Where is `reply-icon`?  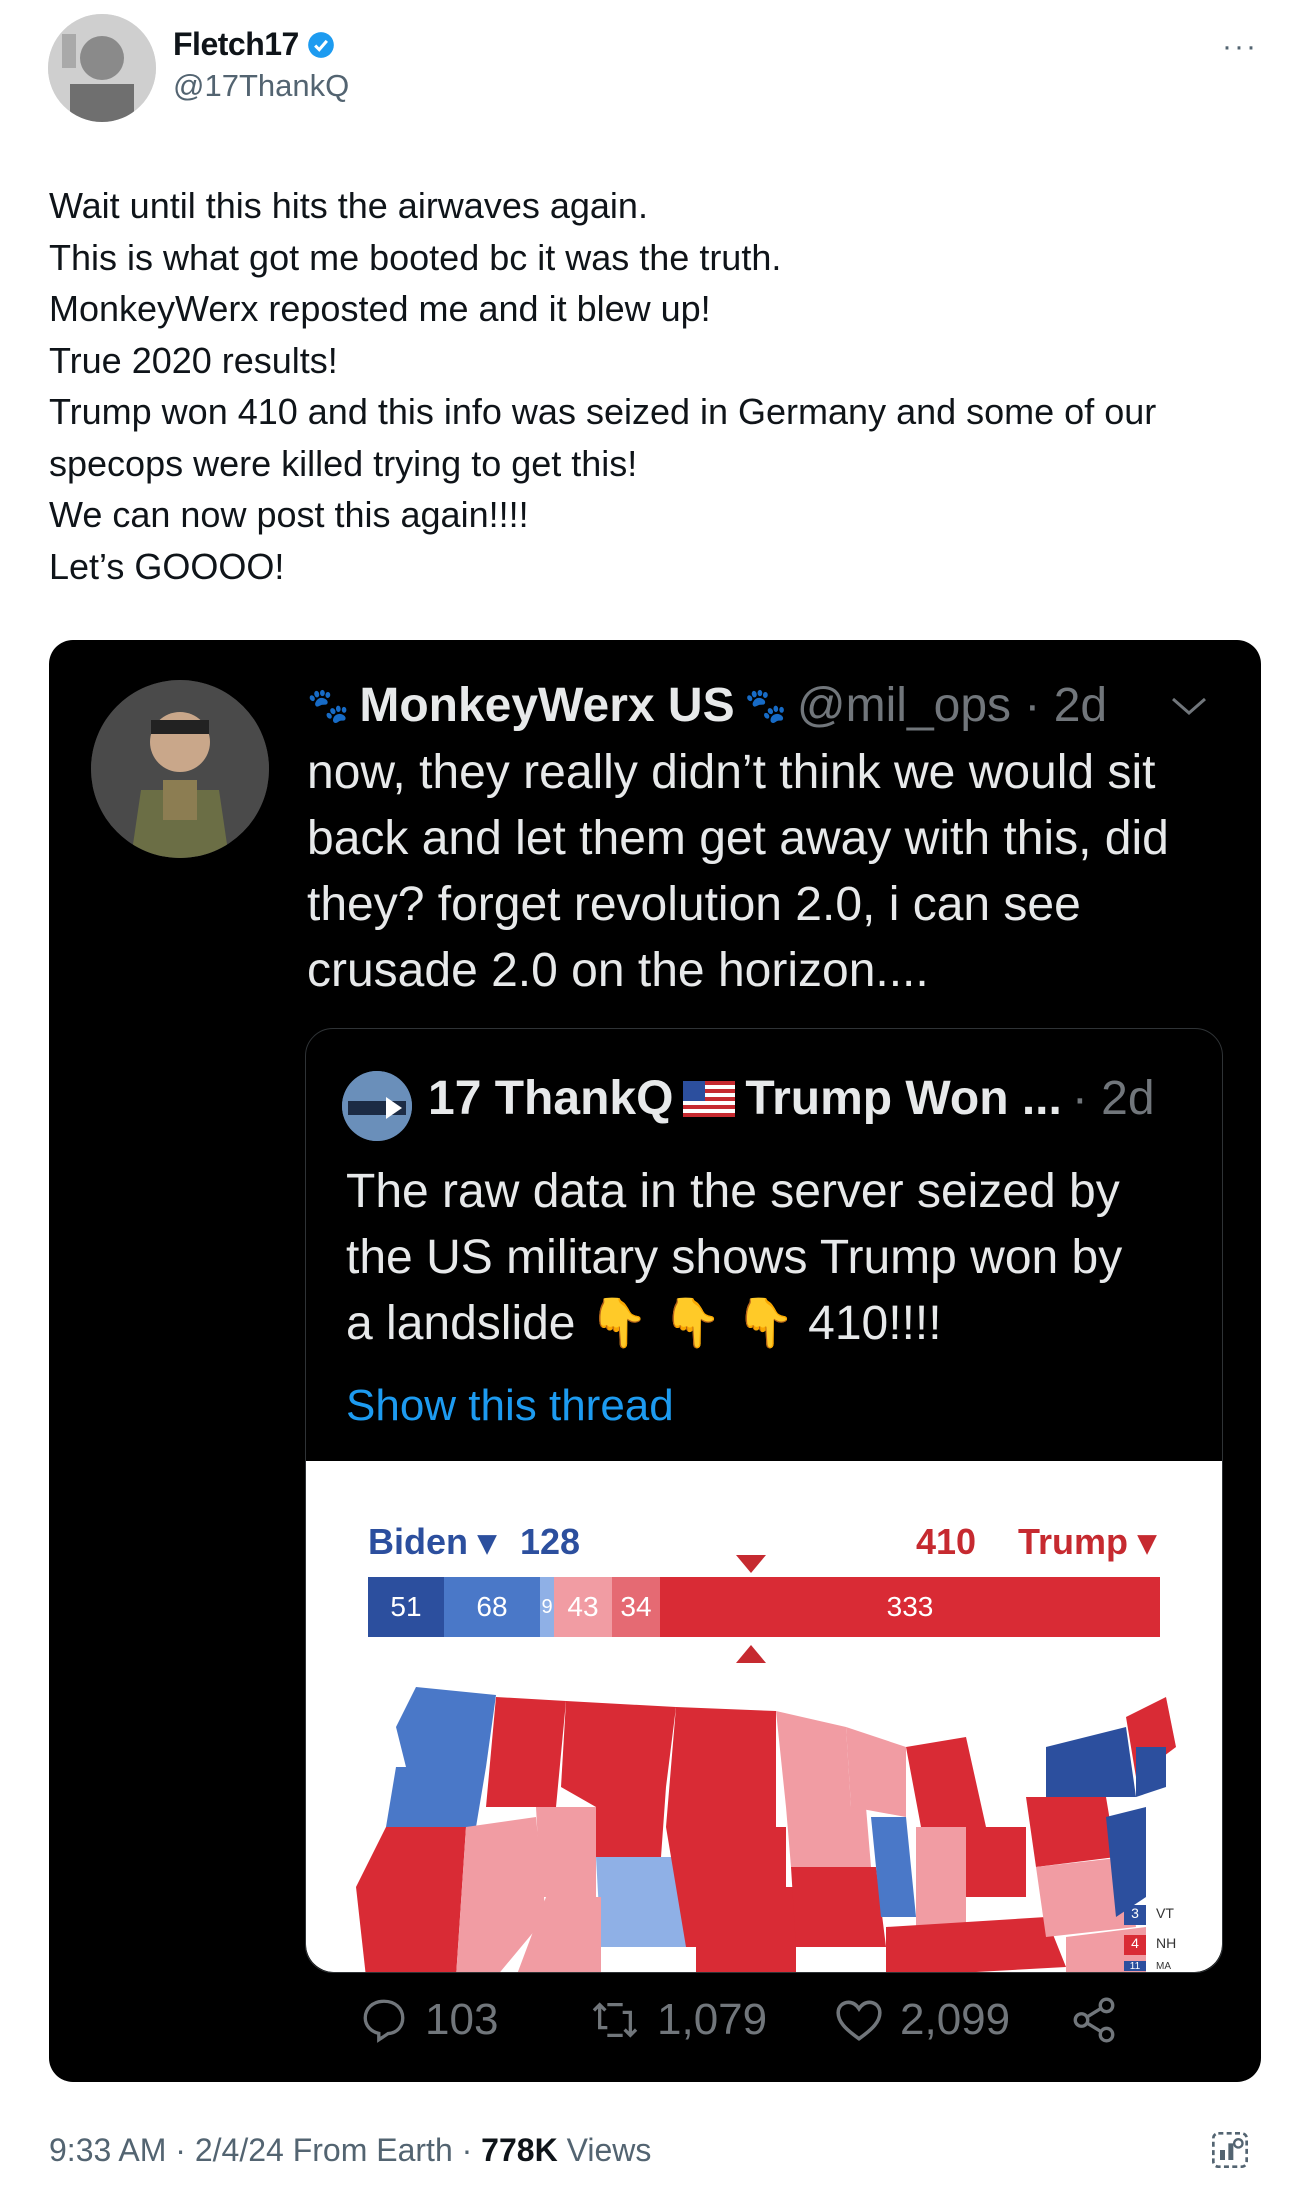
reply-icon is located at coordinates (384, 2021).